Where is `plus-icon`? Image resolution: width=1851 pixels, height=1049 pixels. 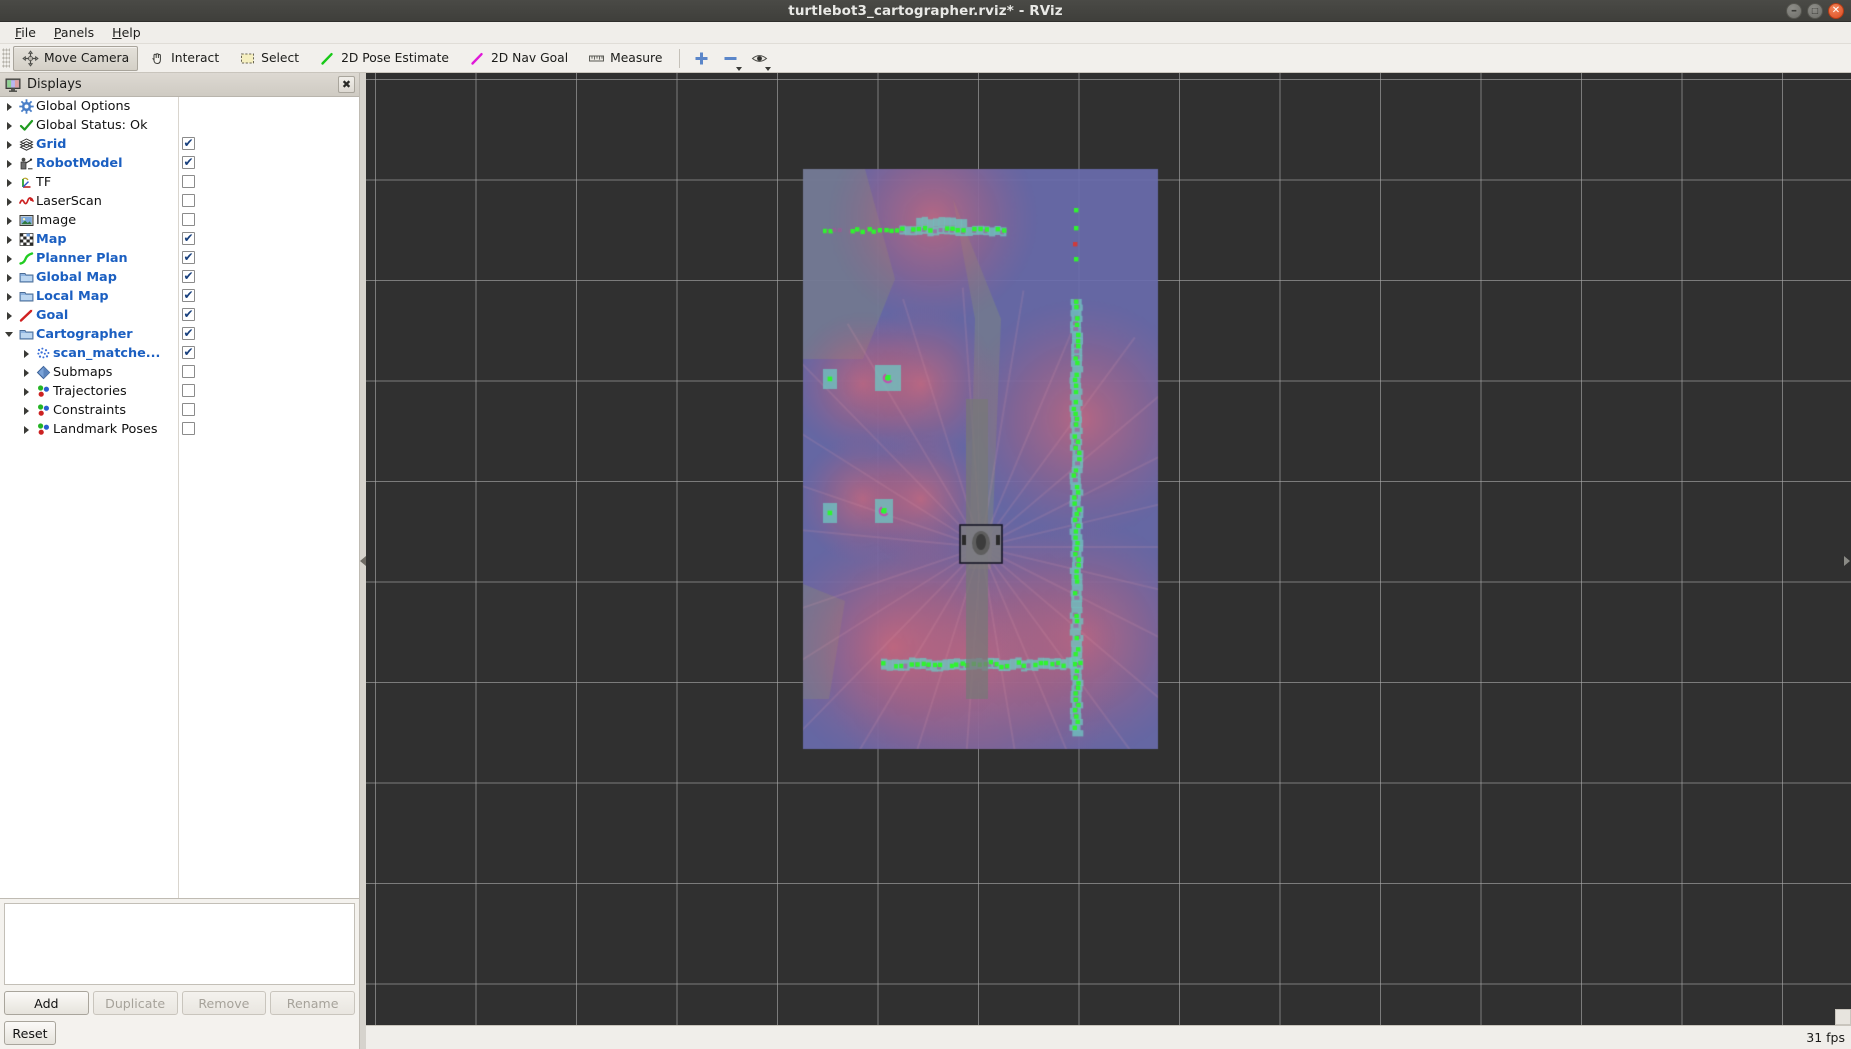 plus-icon is located at coordinates (701, 58).